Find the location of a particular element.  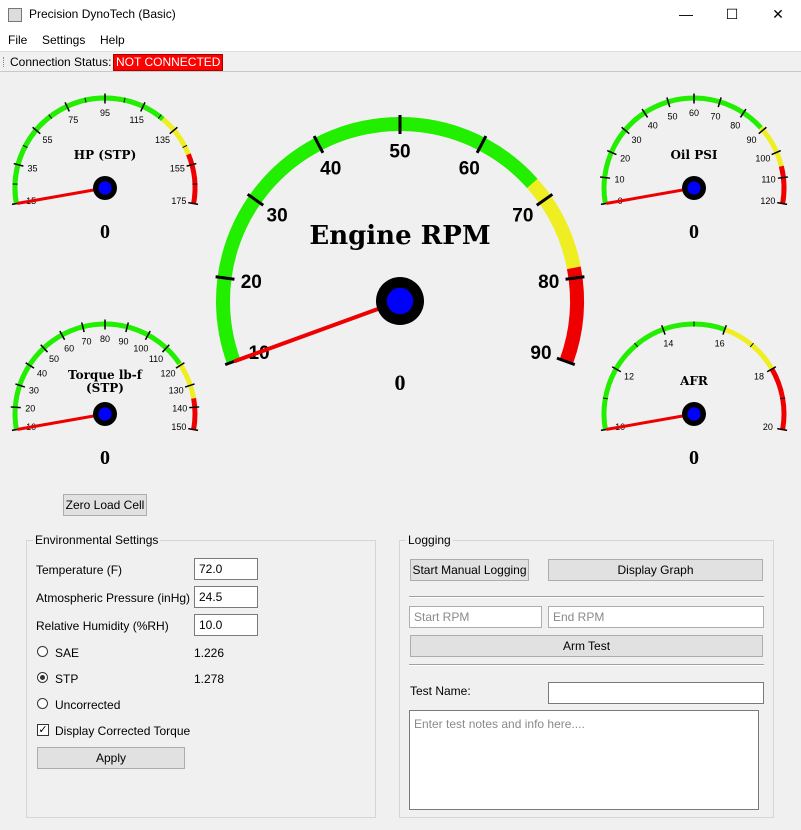

oil-tick-label: 120 is located at coordinates (767, 201).